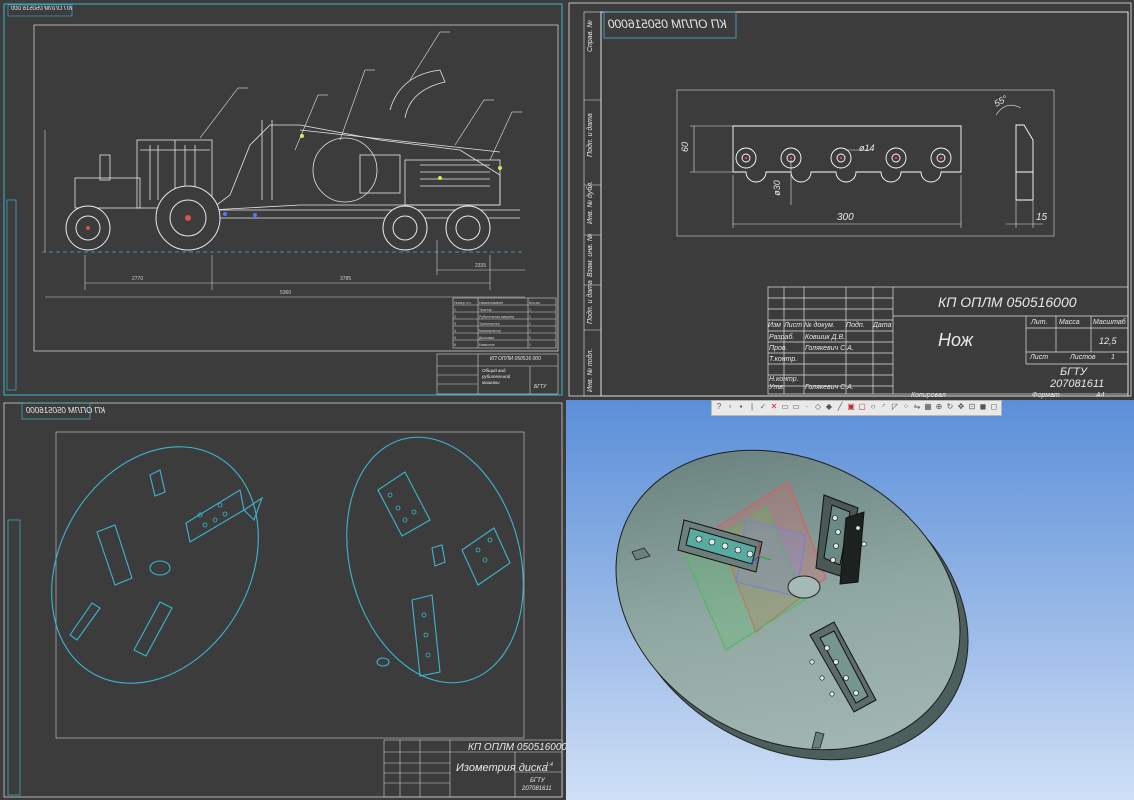 The height and width of the screenshot is (800, 1134). Describe the element at coordinates (505, 337) in the screenshot. I see `spec-row: 5 Дисковая 1` at that location.